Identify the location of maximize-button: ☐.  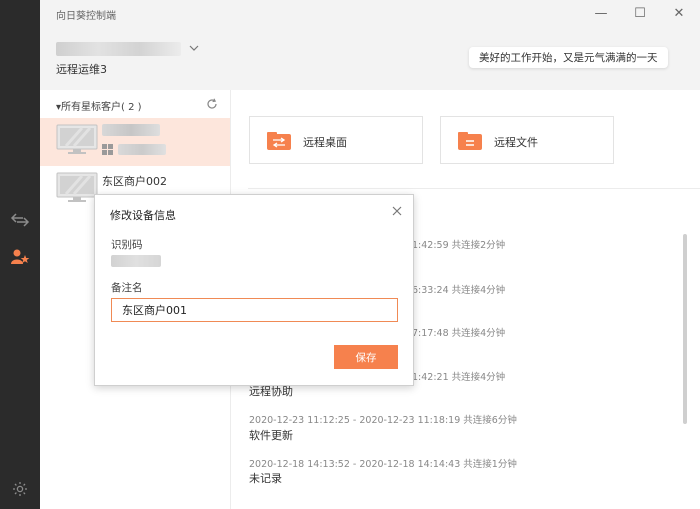
(640, 13).